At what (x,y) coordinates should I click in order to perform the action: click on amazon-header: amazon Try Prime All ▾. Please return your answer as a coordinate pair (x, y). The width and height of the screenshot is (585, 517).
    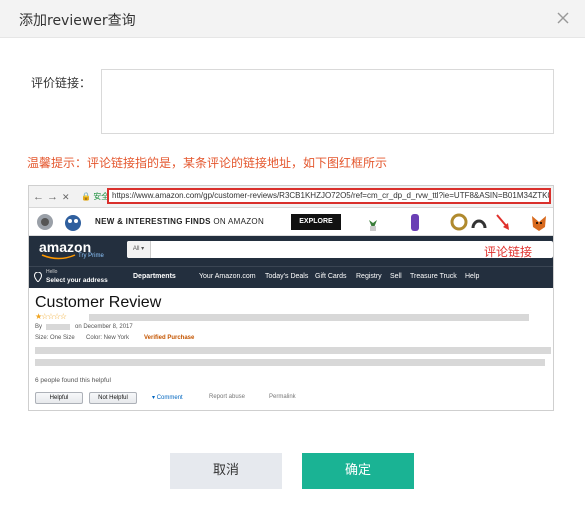
    Looking at the image, I should click on (291, 251).